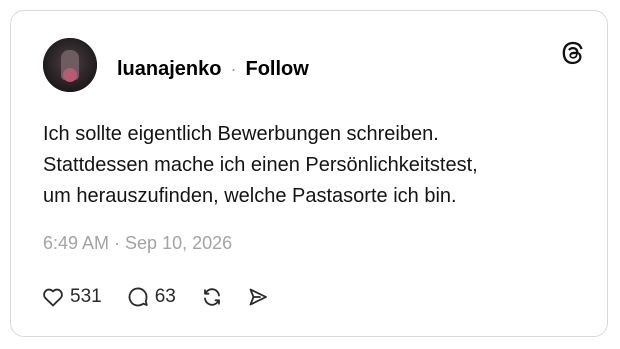 Image resolution: width=620 pixels, height=349 pixels. Describe the element at coordinates (573, 53) in the screenshot. I see `threads-logo-icon` at that location.